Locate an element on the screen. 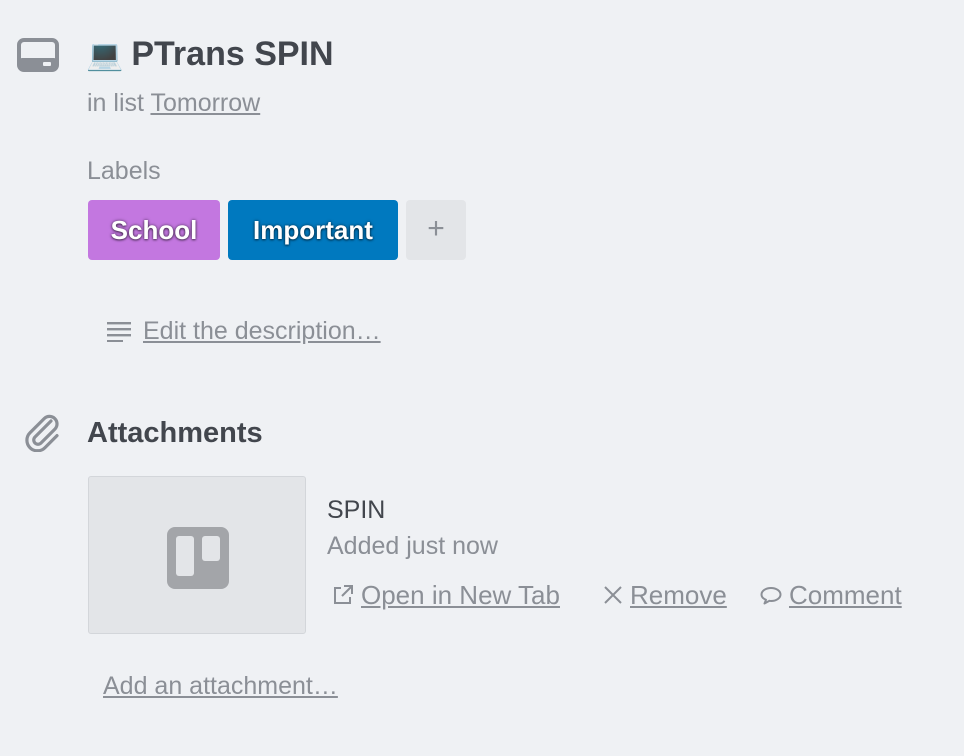 The image size is (964, 756). attachment-thumbnail is located at coordinates (197, 555).